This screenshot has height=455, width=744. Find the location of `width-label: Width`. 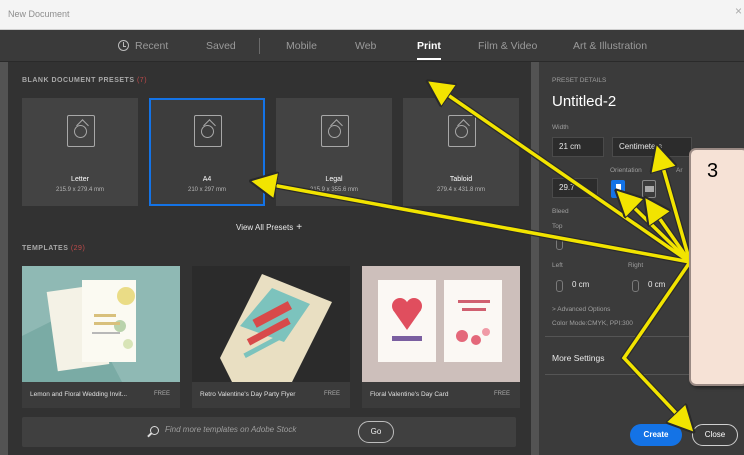

width-label: Width is located at coordinates (560, 127).